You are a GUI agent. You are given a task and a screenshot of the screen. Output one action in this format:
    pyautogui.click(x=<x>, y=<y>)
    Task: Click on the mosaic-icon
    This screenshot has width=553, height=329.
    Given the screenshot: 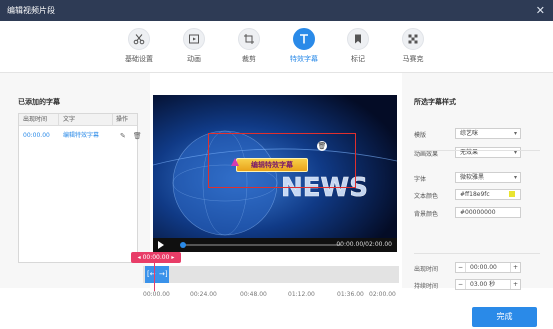 What is the action you would take?
    pyautogui.click(x=413, y=39)
    